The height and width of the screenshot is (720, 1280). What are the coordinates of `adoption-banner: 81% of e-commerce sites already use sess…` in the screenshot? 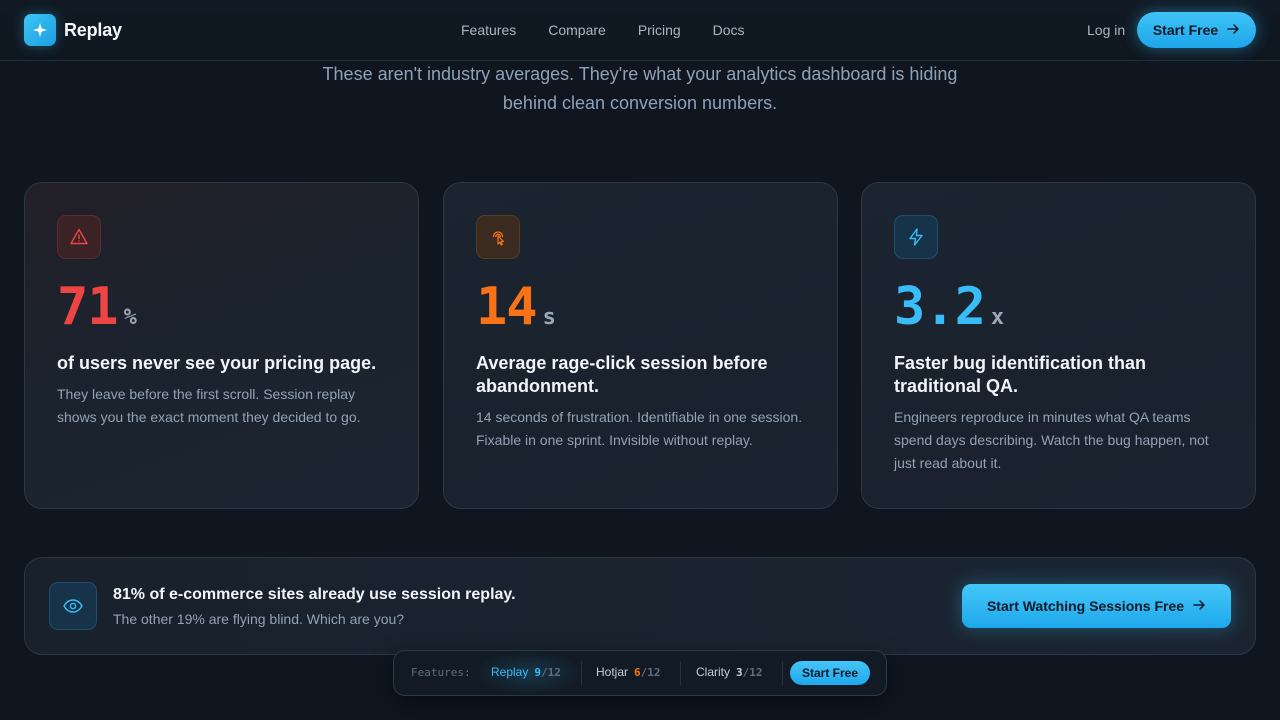 It's located at (640, 606).